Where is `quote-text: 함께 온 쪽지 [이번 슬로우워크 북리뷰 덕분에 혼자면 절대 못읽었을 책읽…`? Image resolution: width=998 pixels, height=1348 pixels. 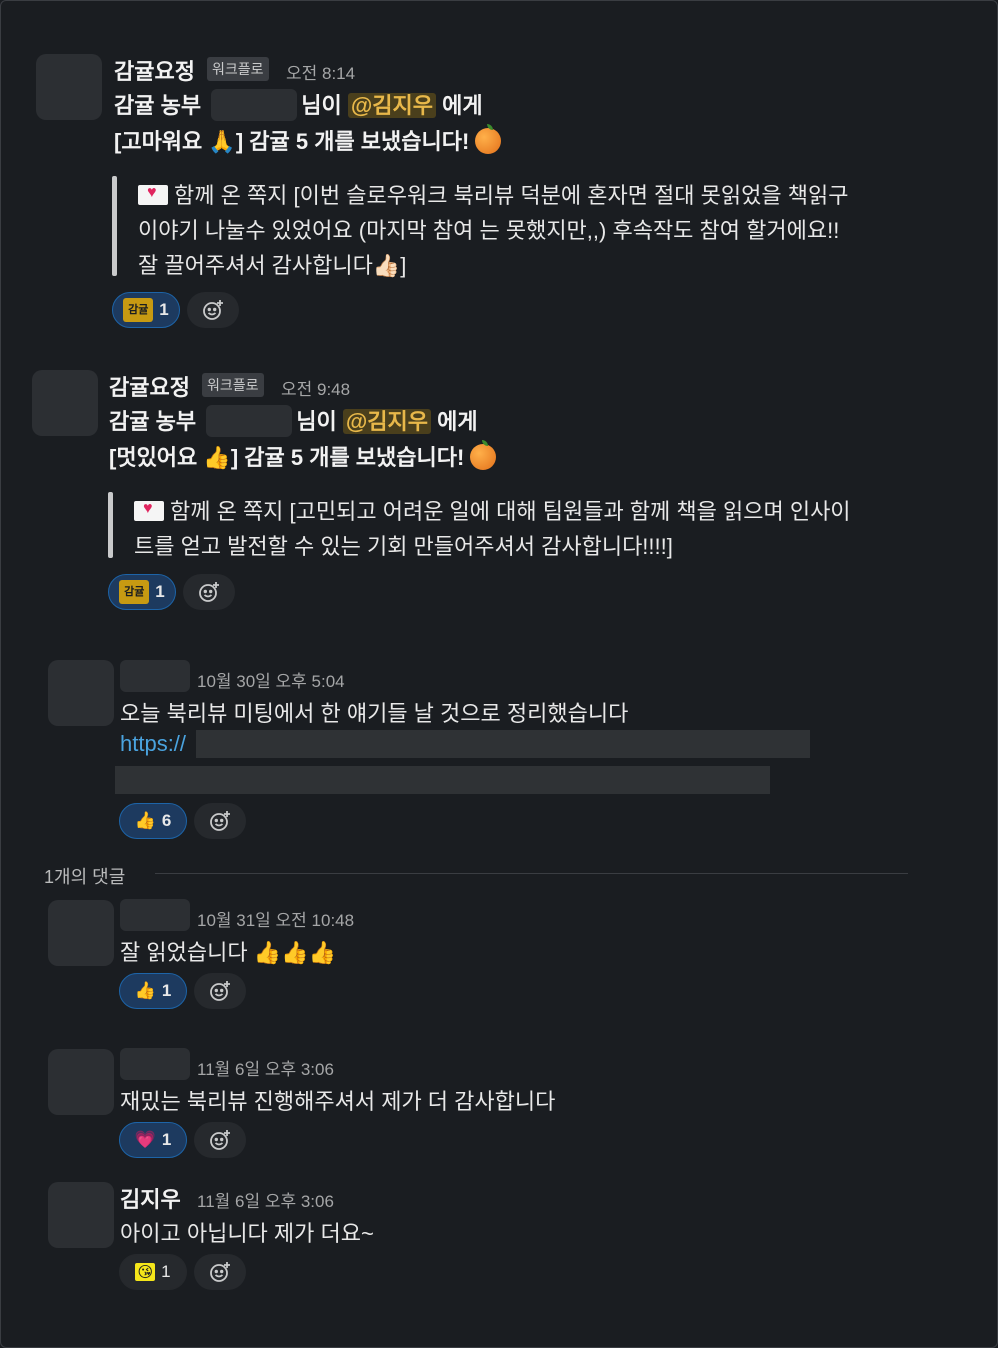
quote-text: 함께 온 쪽지 [이번 슬로우워크 북리뷰 덕분에 혼자면 절대 못읽었을 책읽… is located at coordinates (511, 195).